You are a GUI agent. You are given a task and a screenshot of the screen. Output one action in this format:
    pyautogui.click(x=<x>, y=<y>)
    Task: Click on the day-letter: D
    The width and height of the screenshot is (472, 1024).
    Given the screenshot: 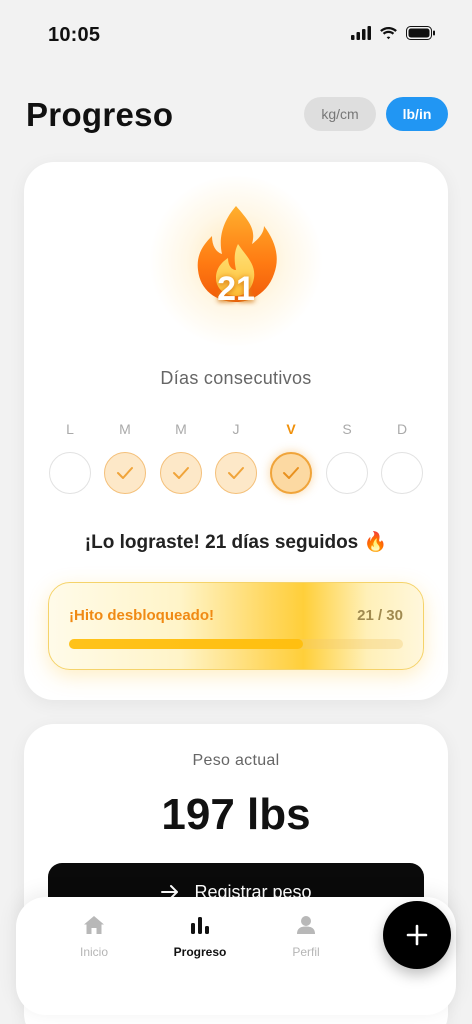 What is the action you would take?
    pyautogui.click(x=402, y=429)
    